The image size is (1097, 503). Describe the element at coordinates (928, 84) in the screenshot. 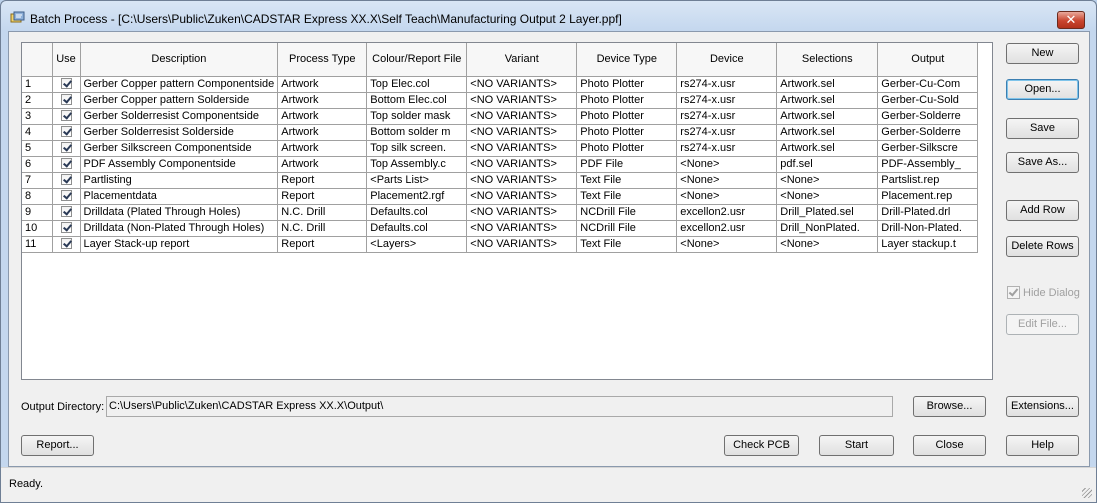

I see `grid-cell: Gerber-Cu-Com` at that location.